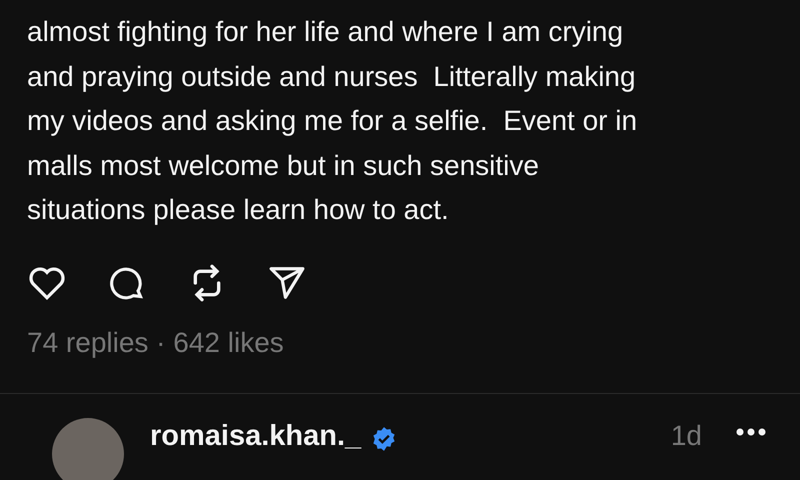 The image size is (800, 480). What do you see at coordinates (751, 432) in the screenshot?
I see `more-options-icon` at bounding box center [751, 432].